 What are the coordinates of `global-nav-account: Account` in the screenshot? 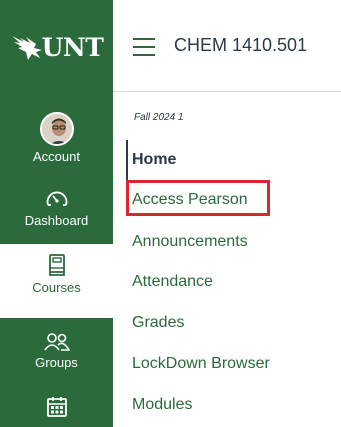 It's located at (56, 138).